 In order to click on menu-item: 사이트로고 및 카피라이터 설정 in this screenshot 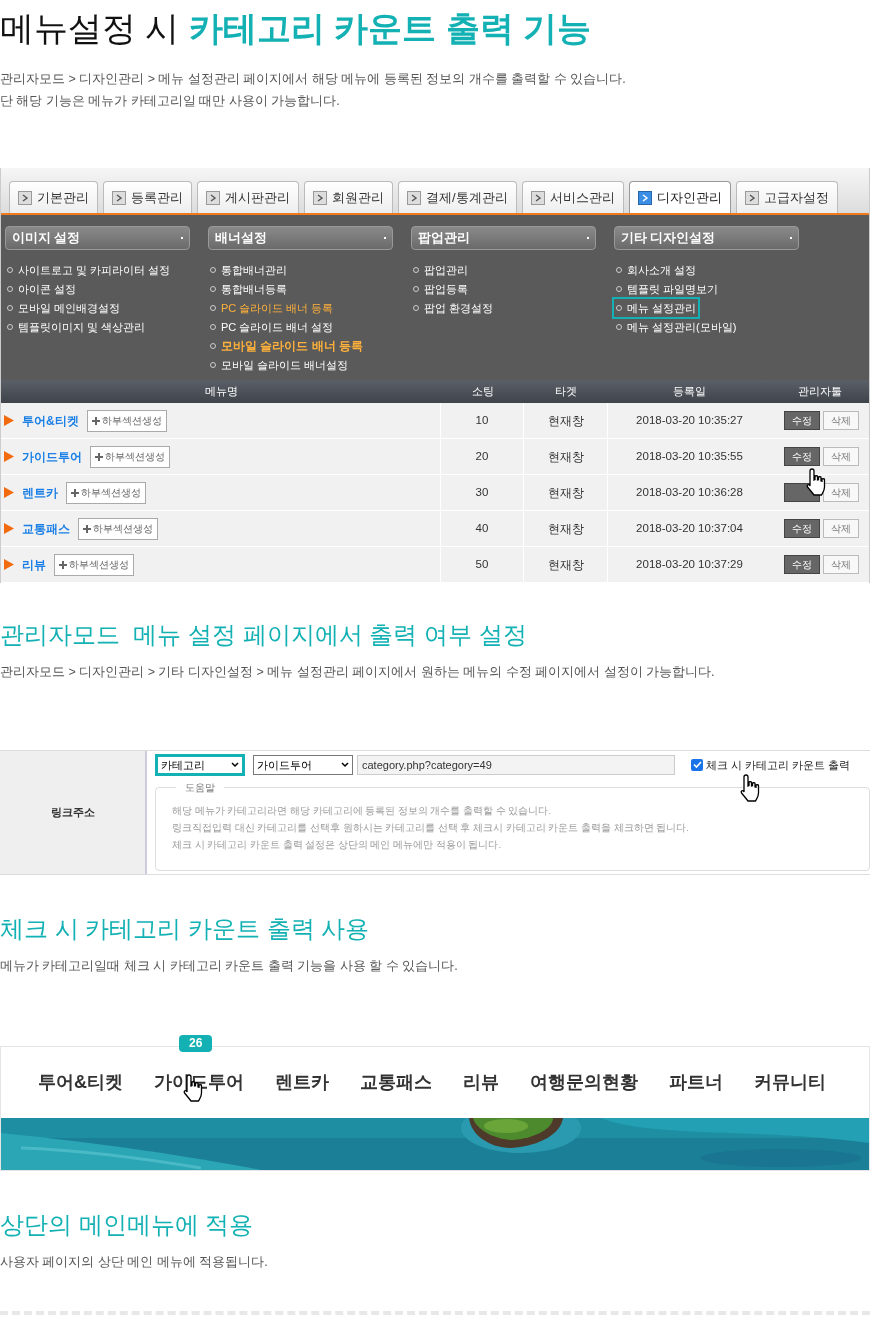, I will do `click(89, 270)`.